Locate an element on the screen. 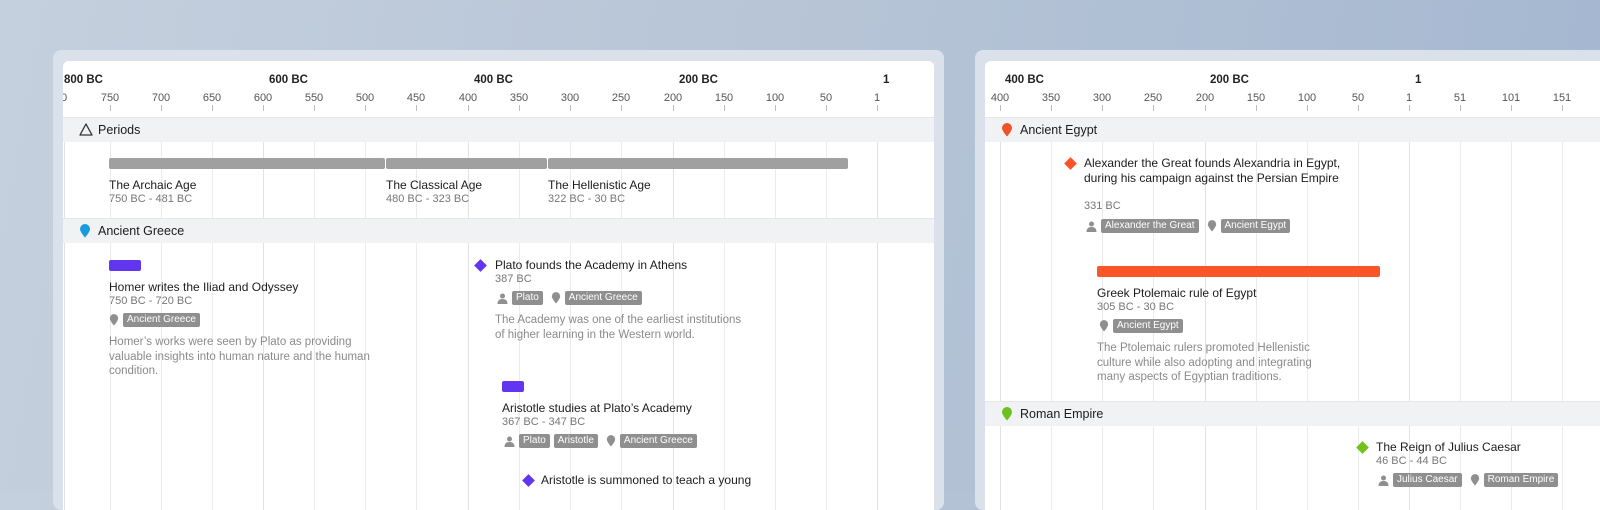  event-tags: Julius Caesar Roman Empire is located at coordinates (1468, 480).